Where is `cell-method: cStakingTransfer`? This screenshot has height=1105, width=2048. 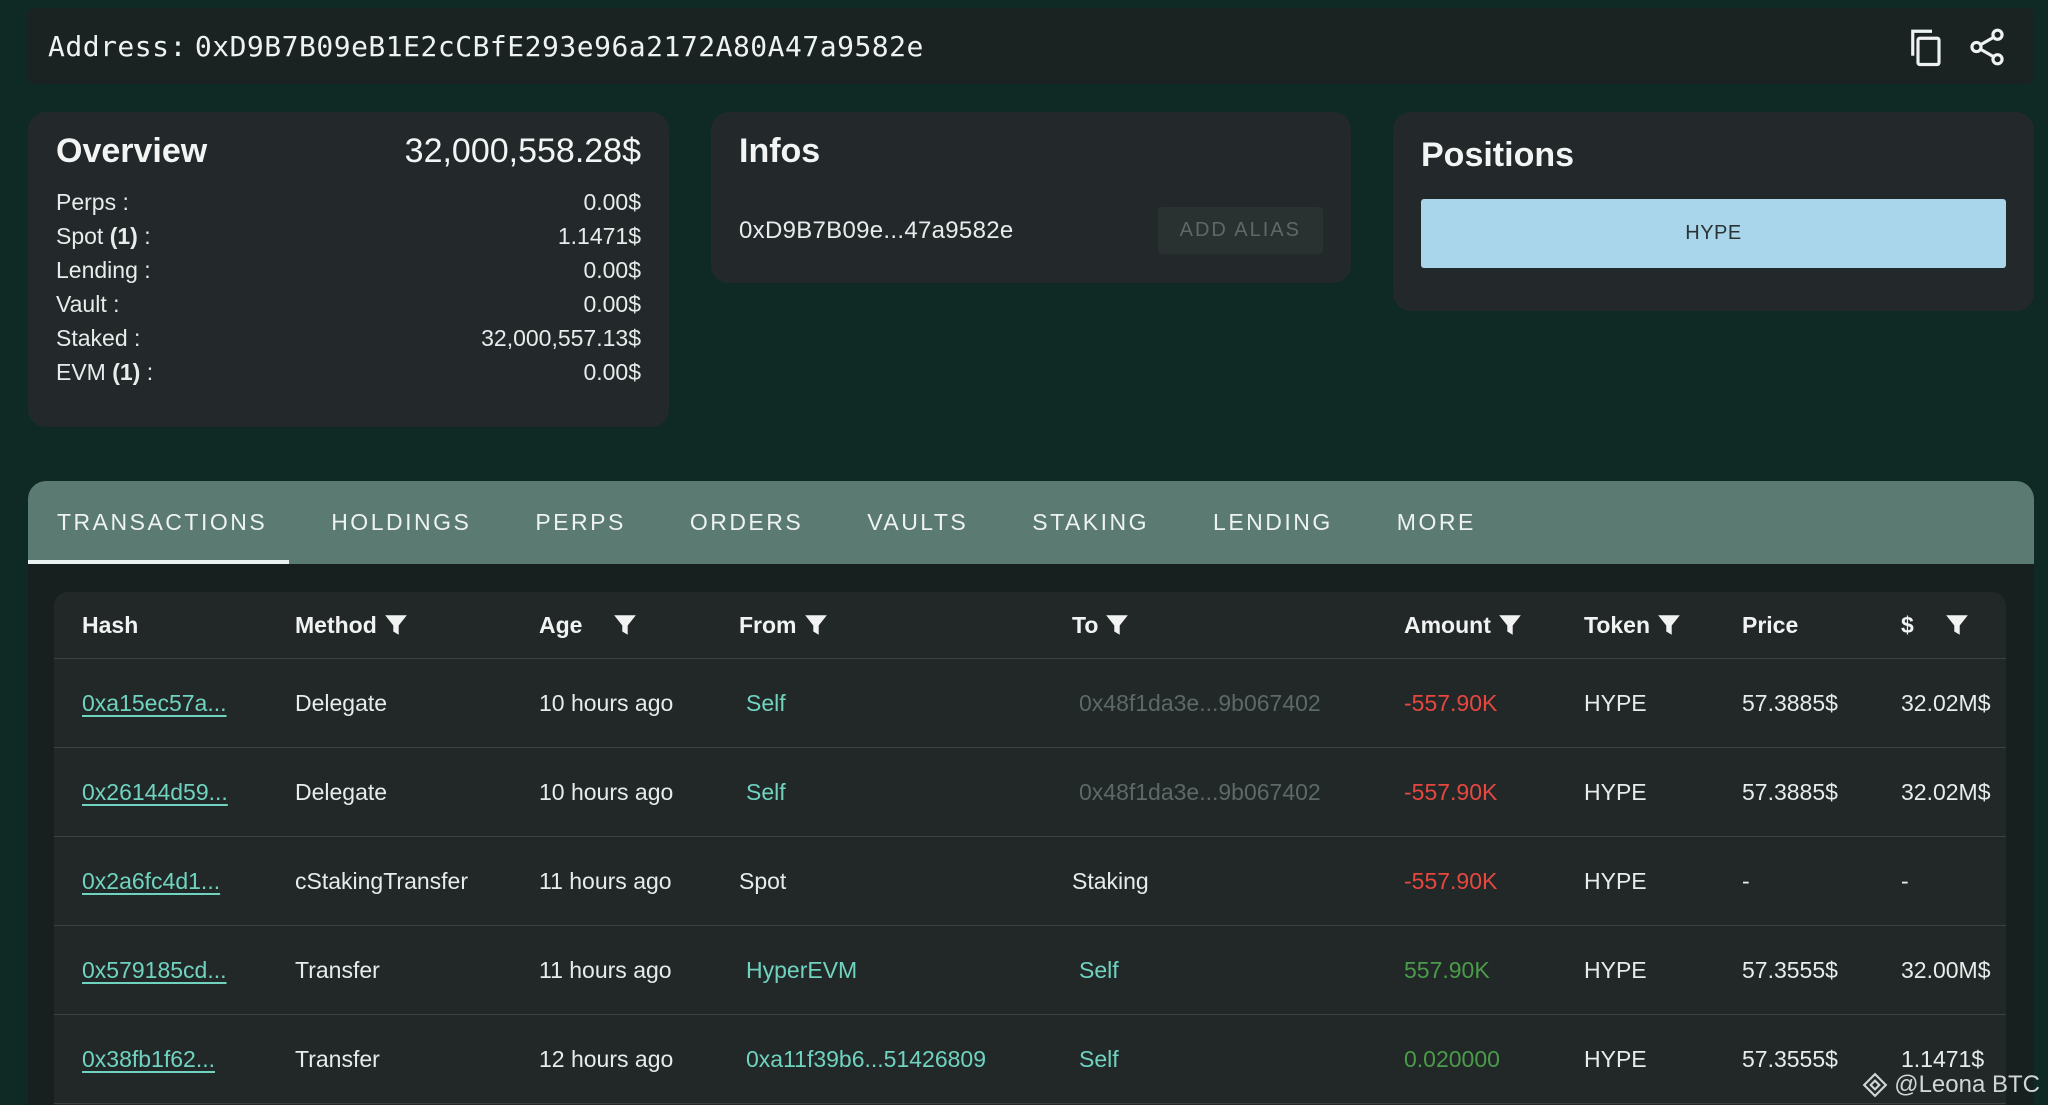
cell-method: cStakingTransfer is located at coordinates (381, 881).